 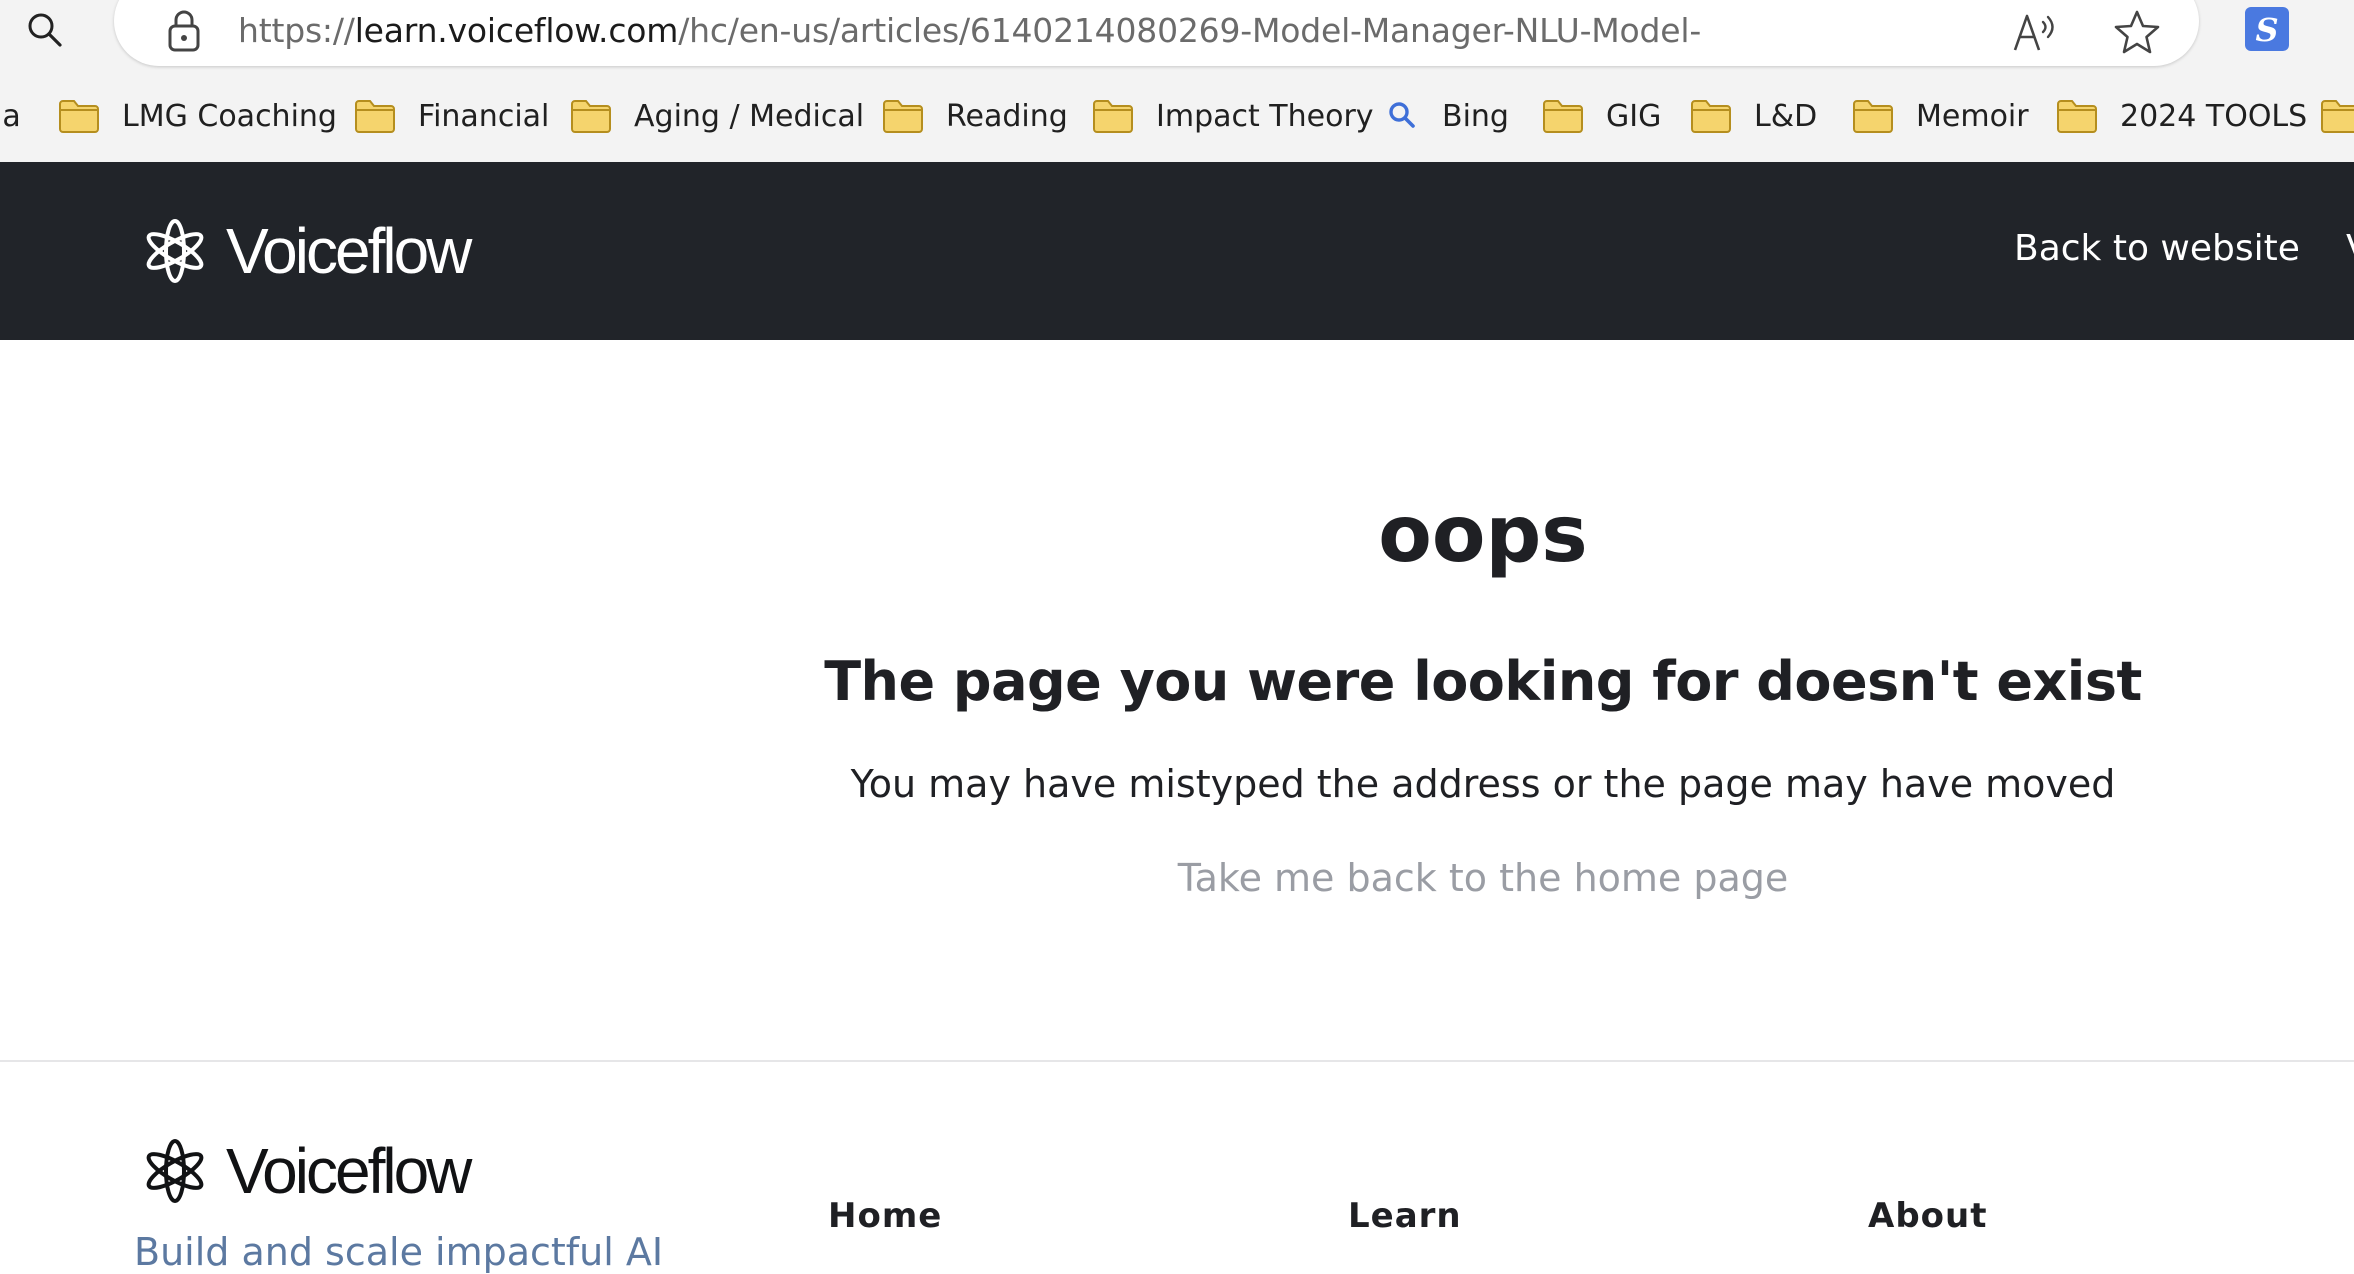 What do you see at coordinates (2157, 248) in the screenshot?
I see `back-to-website-link: Back to website` at bounding box center [2157, 248].